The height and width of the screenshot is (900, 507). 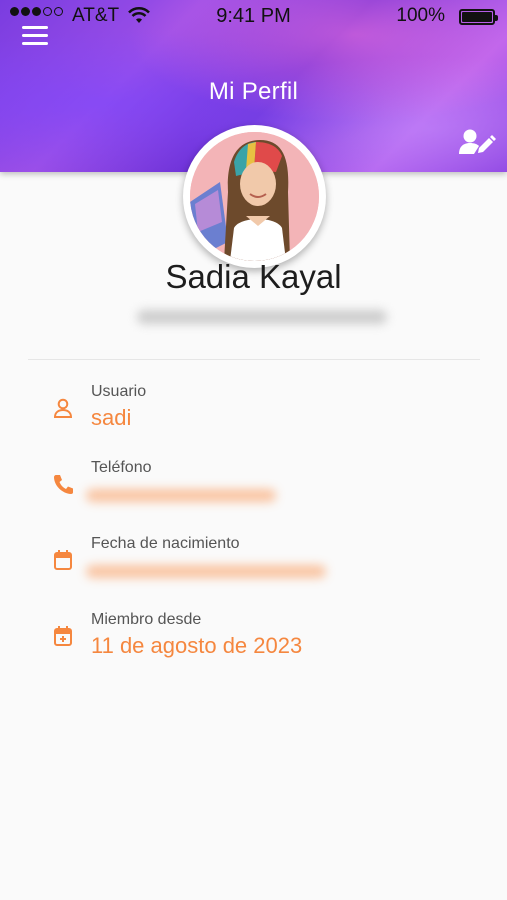 I want to click on field-telefono: Teléfono, so click(x=253, y=494).